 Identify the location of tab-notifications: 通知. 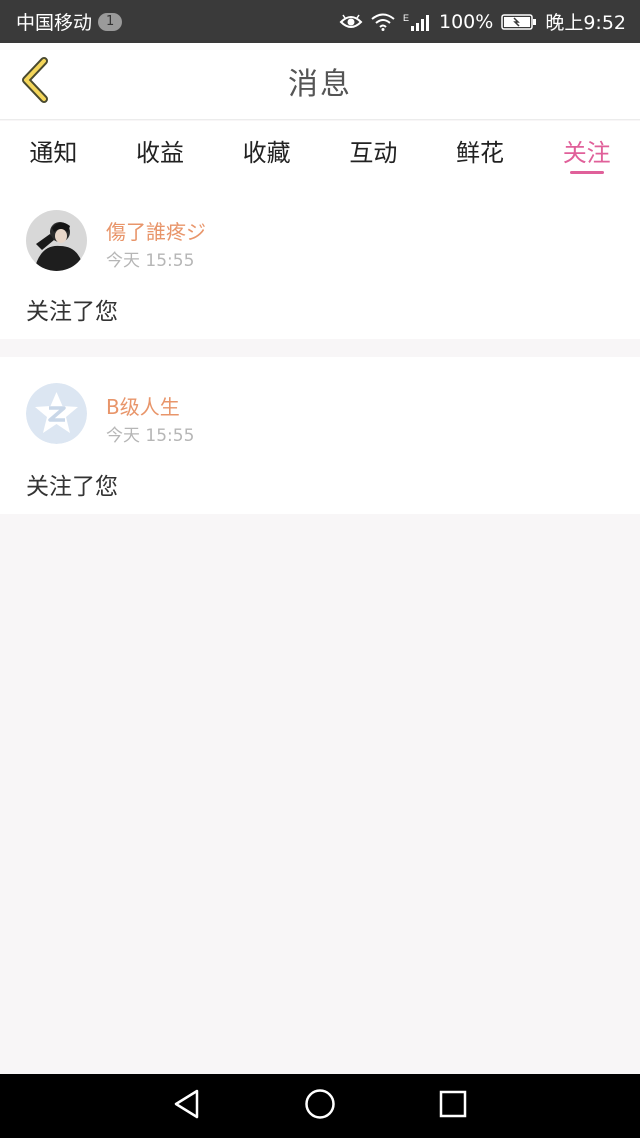
(53, 150).